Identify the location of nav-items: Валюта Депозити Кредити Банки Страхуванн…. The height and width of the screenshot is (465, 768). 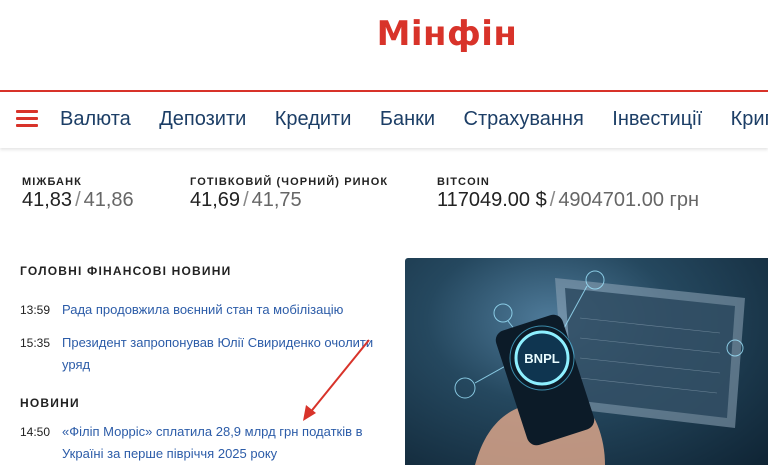
(414, 119).